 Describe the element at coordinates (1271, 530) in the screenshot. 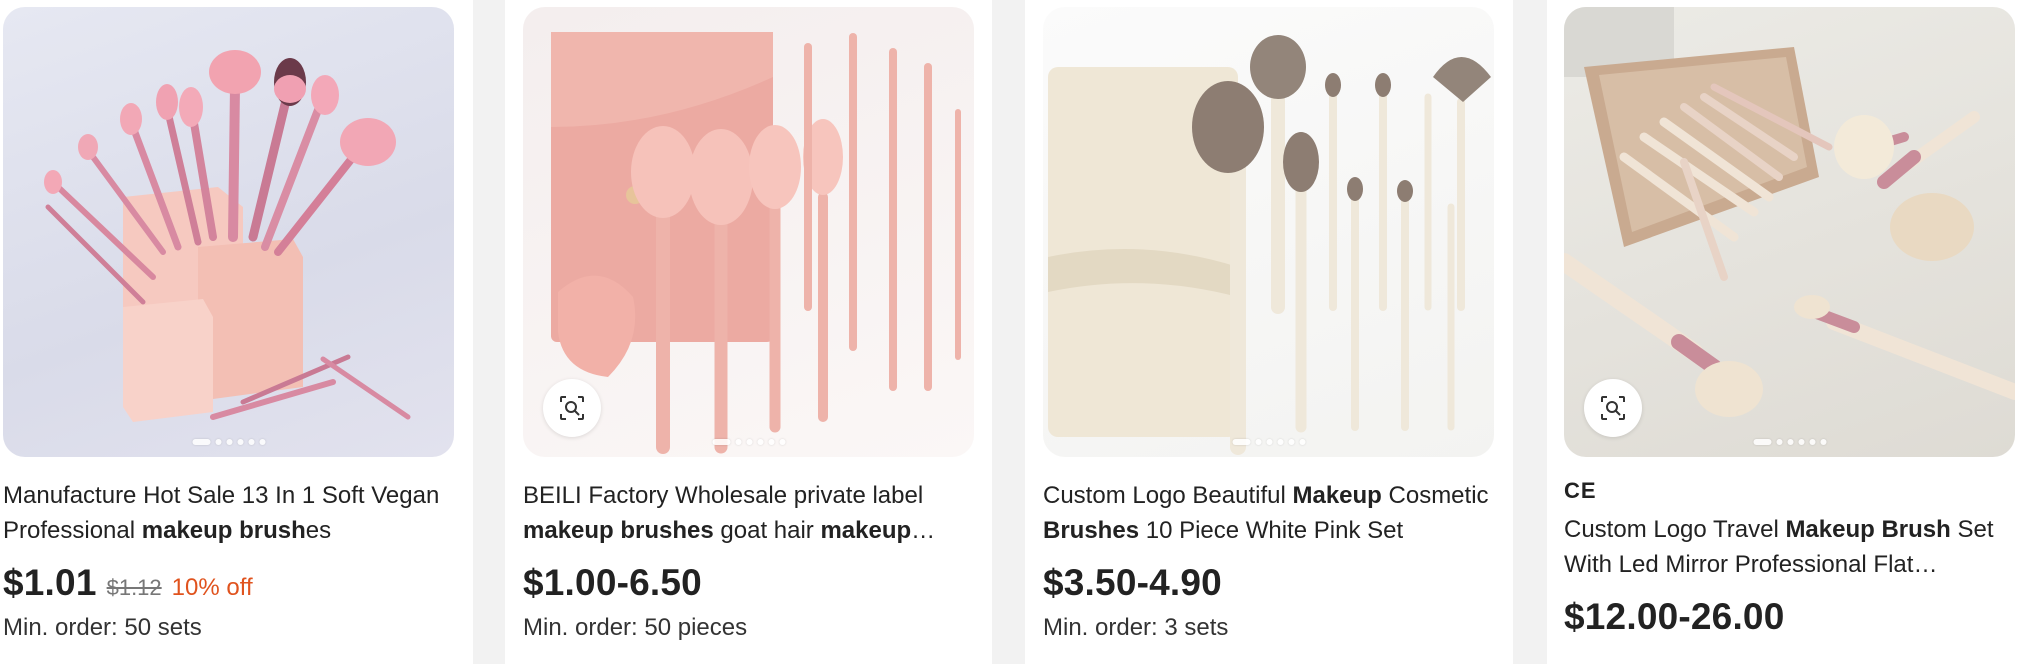

I see `title-text: 10 Piece White Pink Set` at that location.